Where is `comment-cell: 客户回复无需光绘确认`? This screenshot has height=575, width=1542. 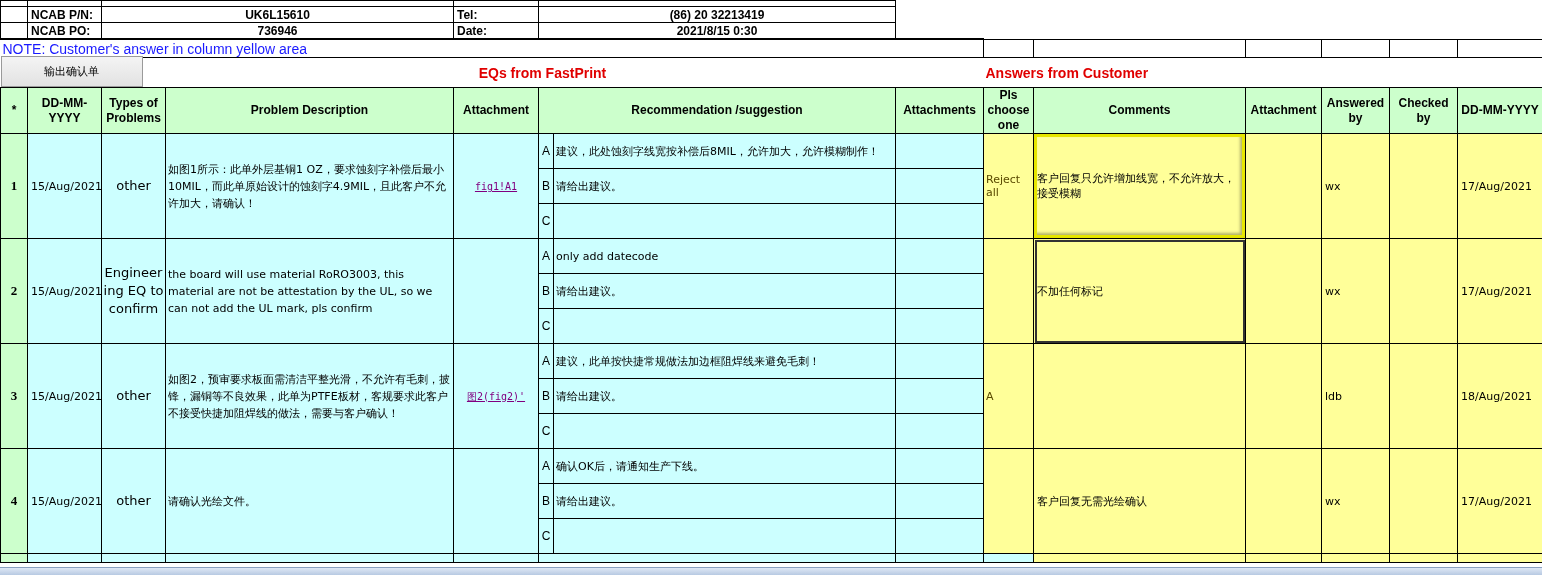 comment-cell: 客户回复无需光绘确认 is located at coordinates (1139, 501).